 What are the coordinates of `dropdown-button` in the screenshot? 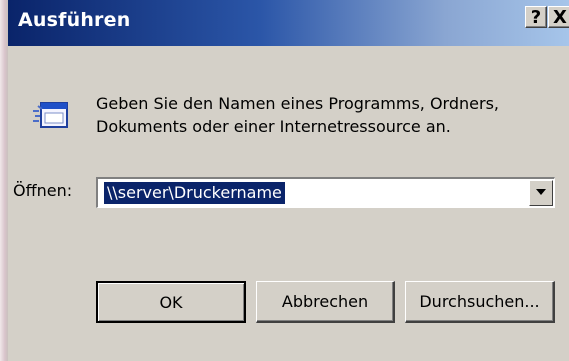 It's located at (541, 193).